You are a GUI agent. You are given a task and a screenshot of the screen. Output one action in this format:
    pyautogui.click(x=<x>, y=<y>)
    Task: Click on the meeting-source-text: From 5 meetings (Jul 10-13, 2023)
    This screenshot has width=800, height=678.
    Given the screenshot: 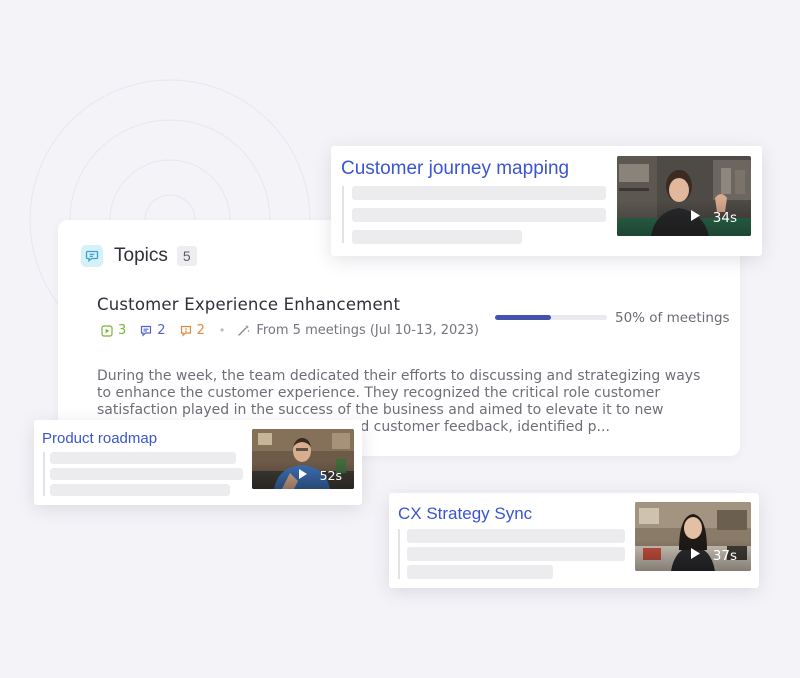 What is the action you would take?
    pyautogui.click(x=367, y=330)
    